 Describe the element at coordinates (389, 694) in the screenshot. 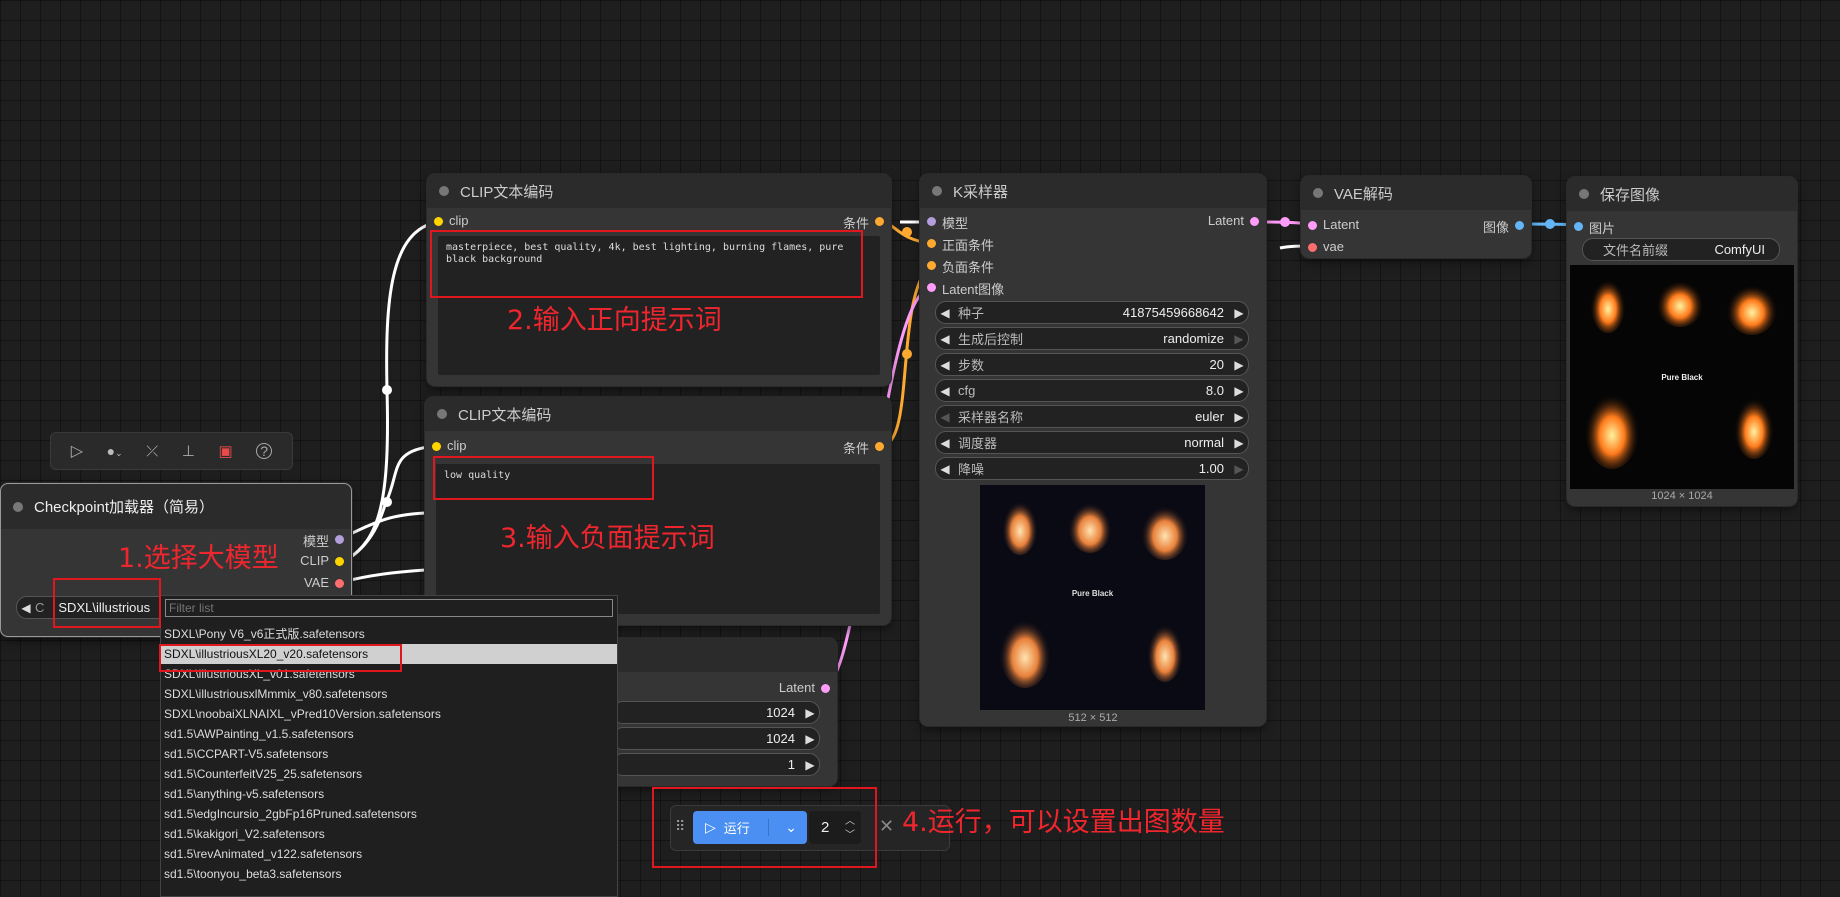

I see `dropdown-item: SDXL\illustriousxlMmmix_v80.safetensors` at that location.